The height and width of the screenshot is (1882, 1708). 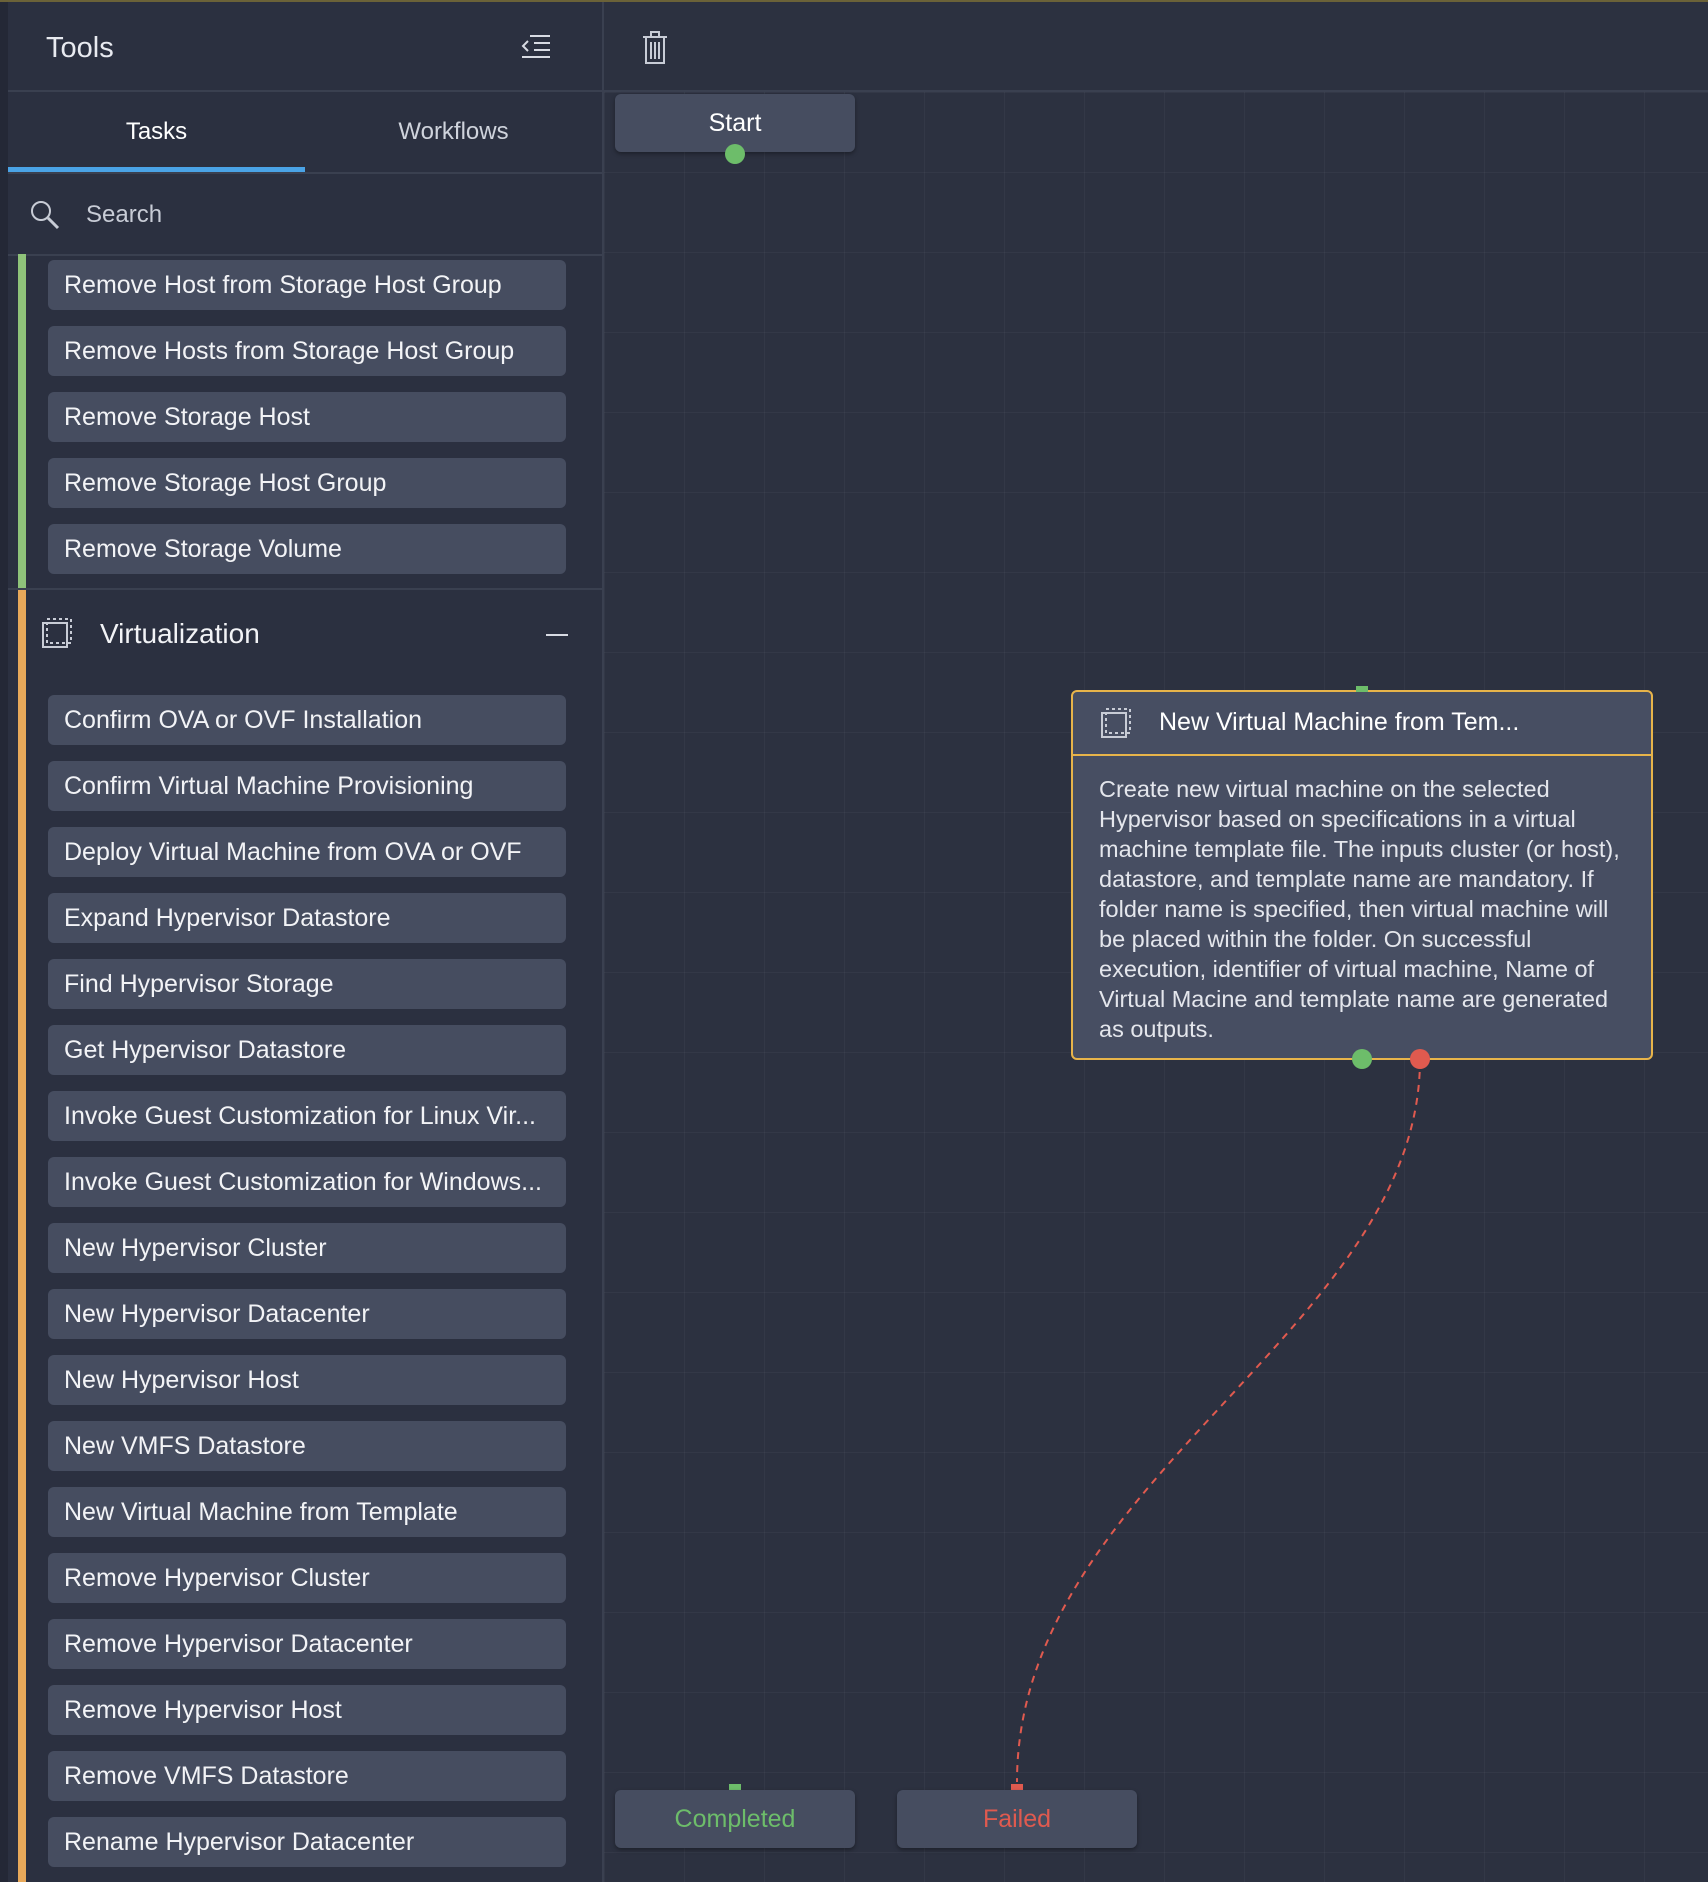 I want to click on sidebar-header: Tools, so click(x=305, y=47).